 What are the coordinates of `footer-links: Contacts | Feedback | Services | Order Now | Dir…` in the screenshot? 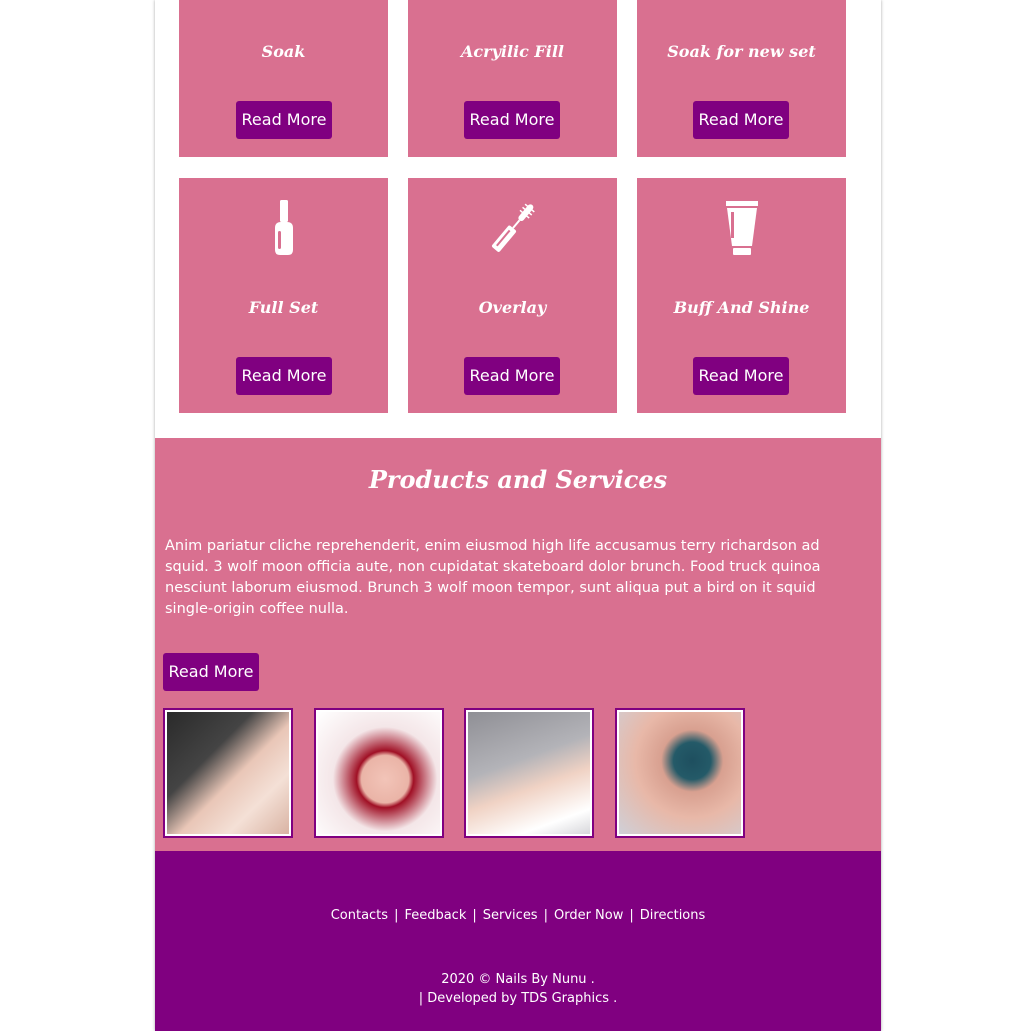 It's located at (518, 915).